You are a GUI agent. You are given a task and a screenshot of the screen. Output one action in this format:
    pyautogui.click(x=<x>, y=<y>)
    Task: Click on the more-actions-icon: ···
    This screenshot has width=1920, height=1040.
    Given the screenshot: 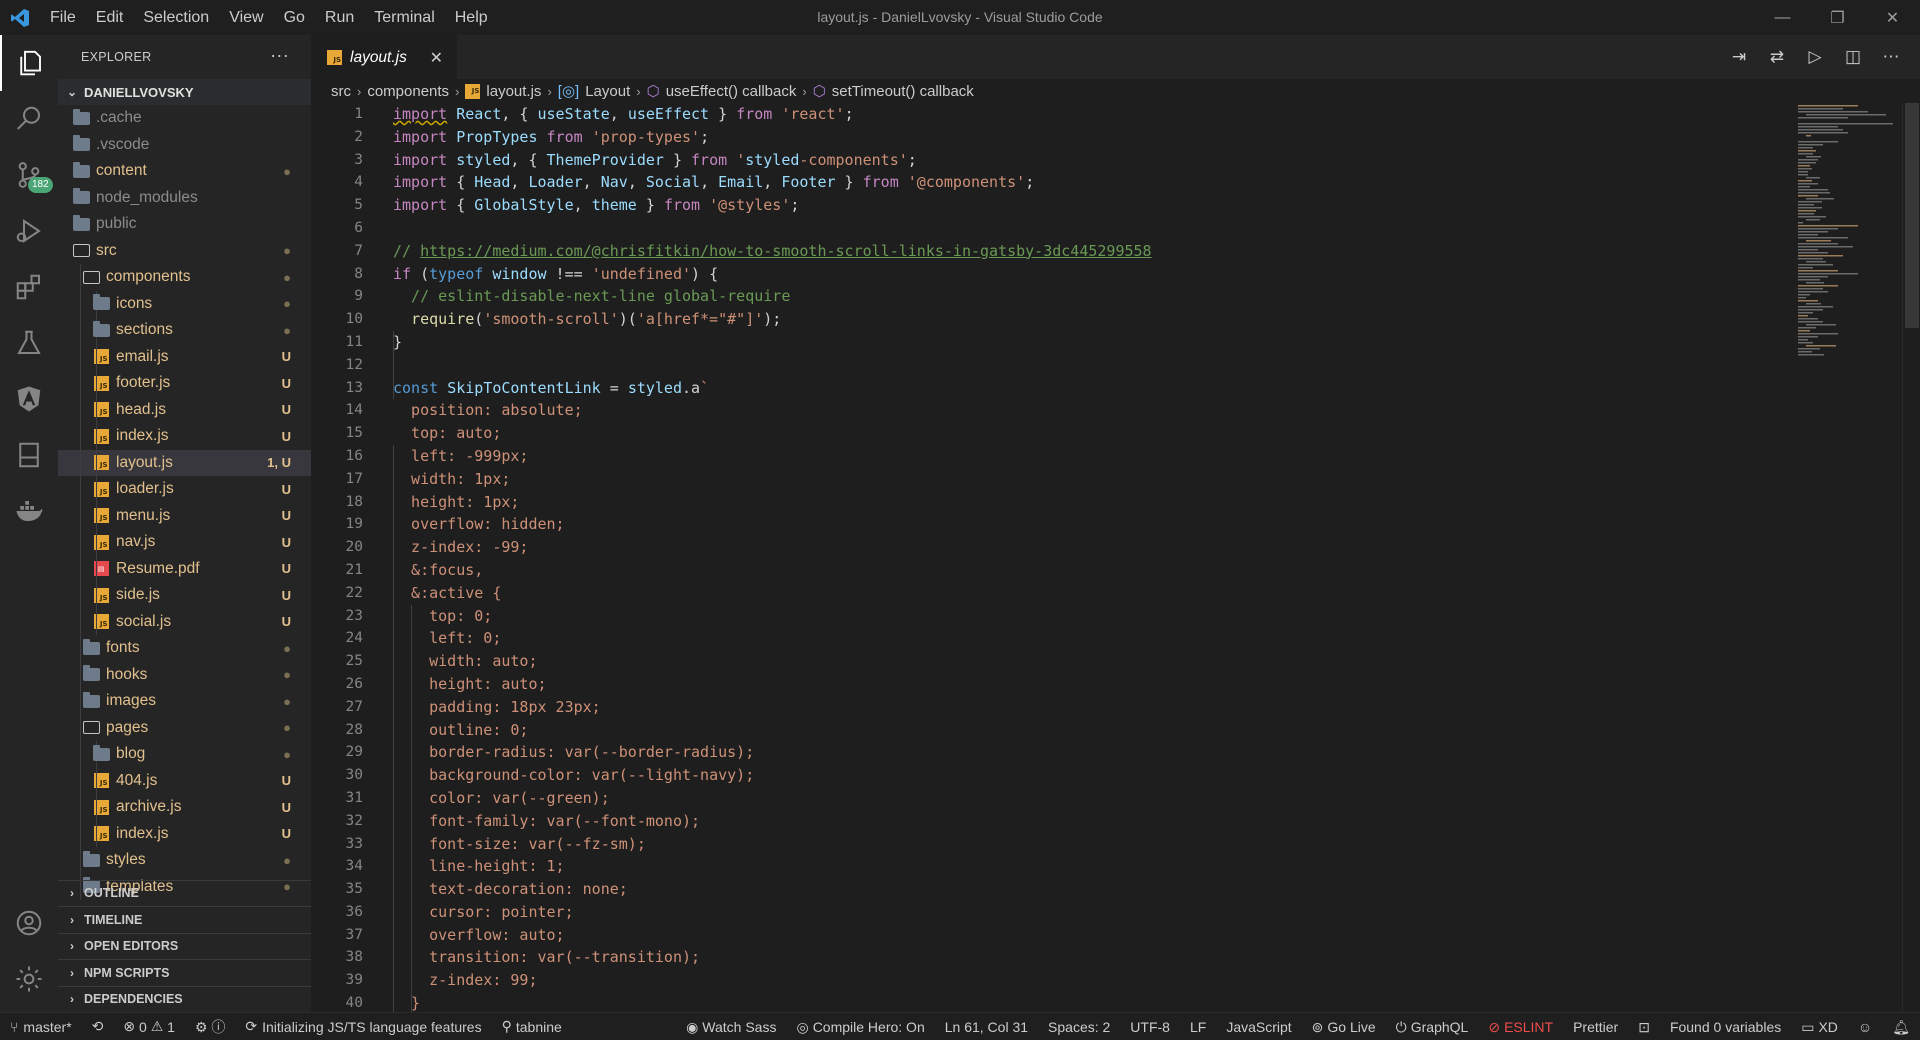 What is the action you would take?
    pyautogui.click(x=279, y=55)
    